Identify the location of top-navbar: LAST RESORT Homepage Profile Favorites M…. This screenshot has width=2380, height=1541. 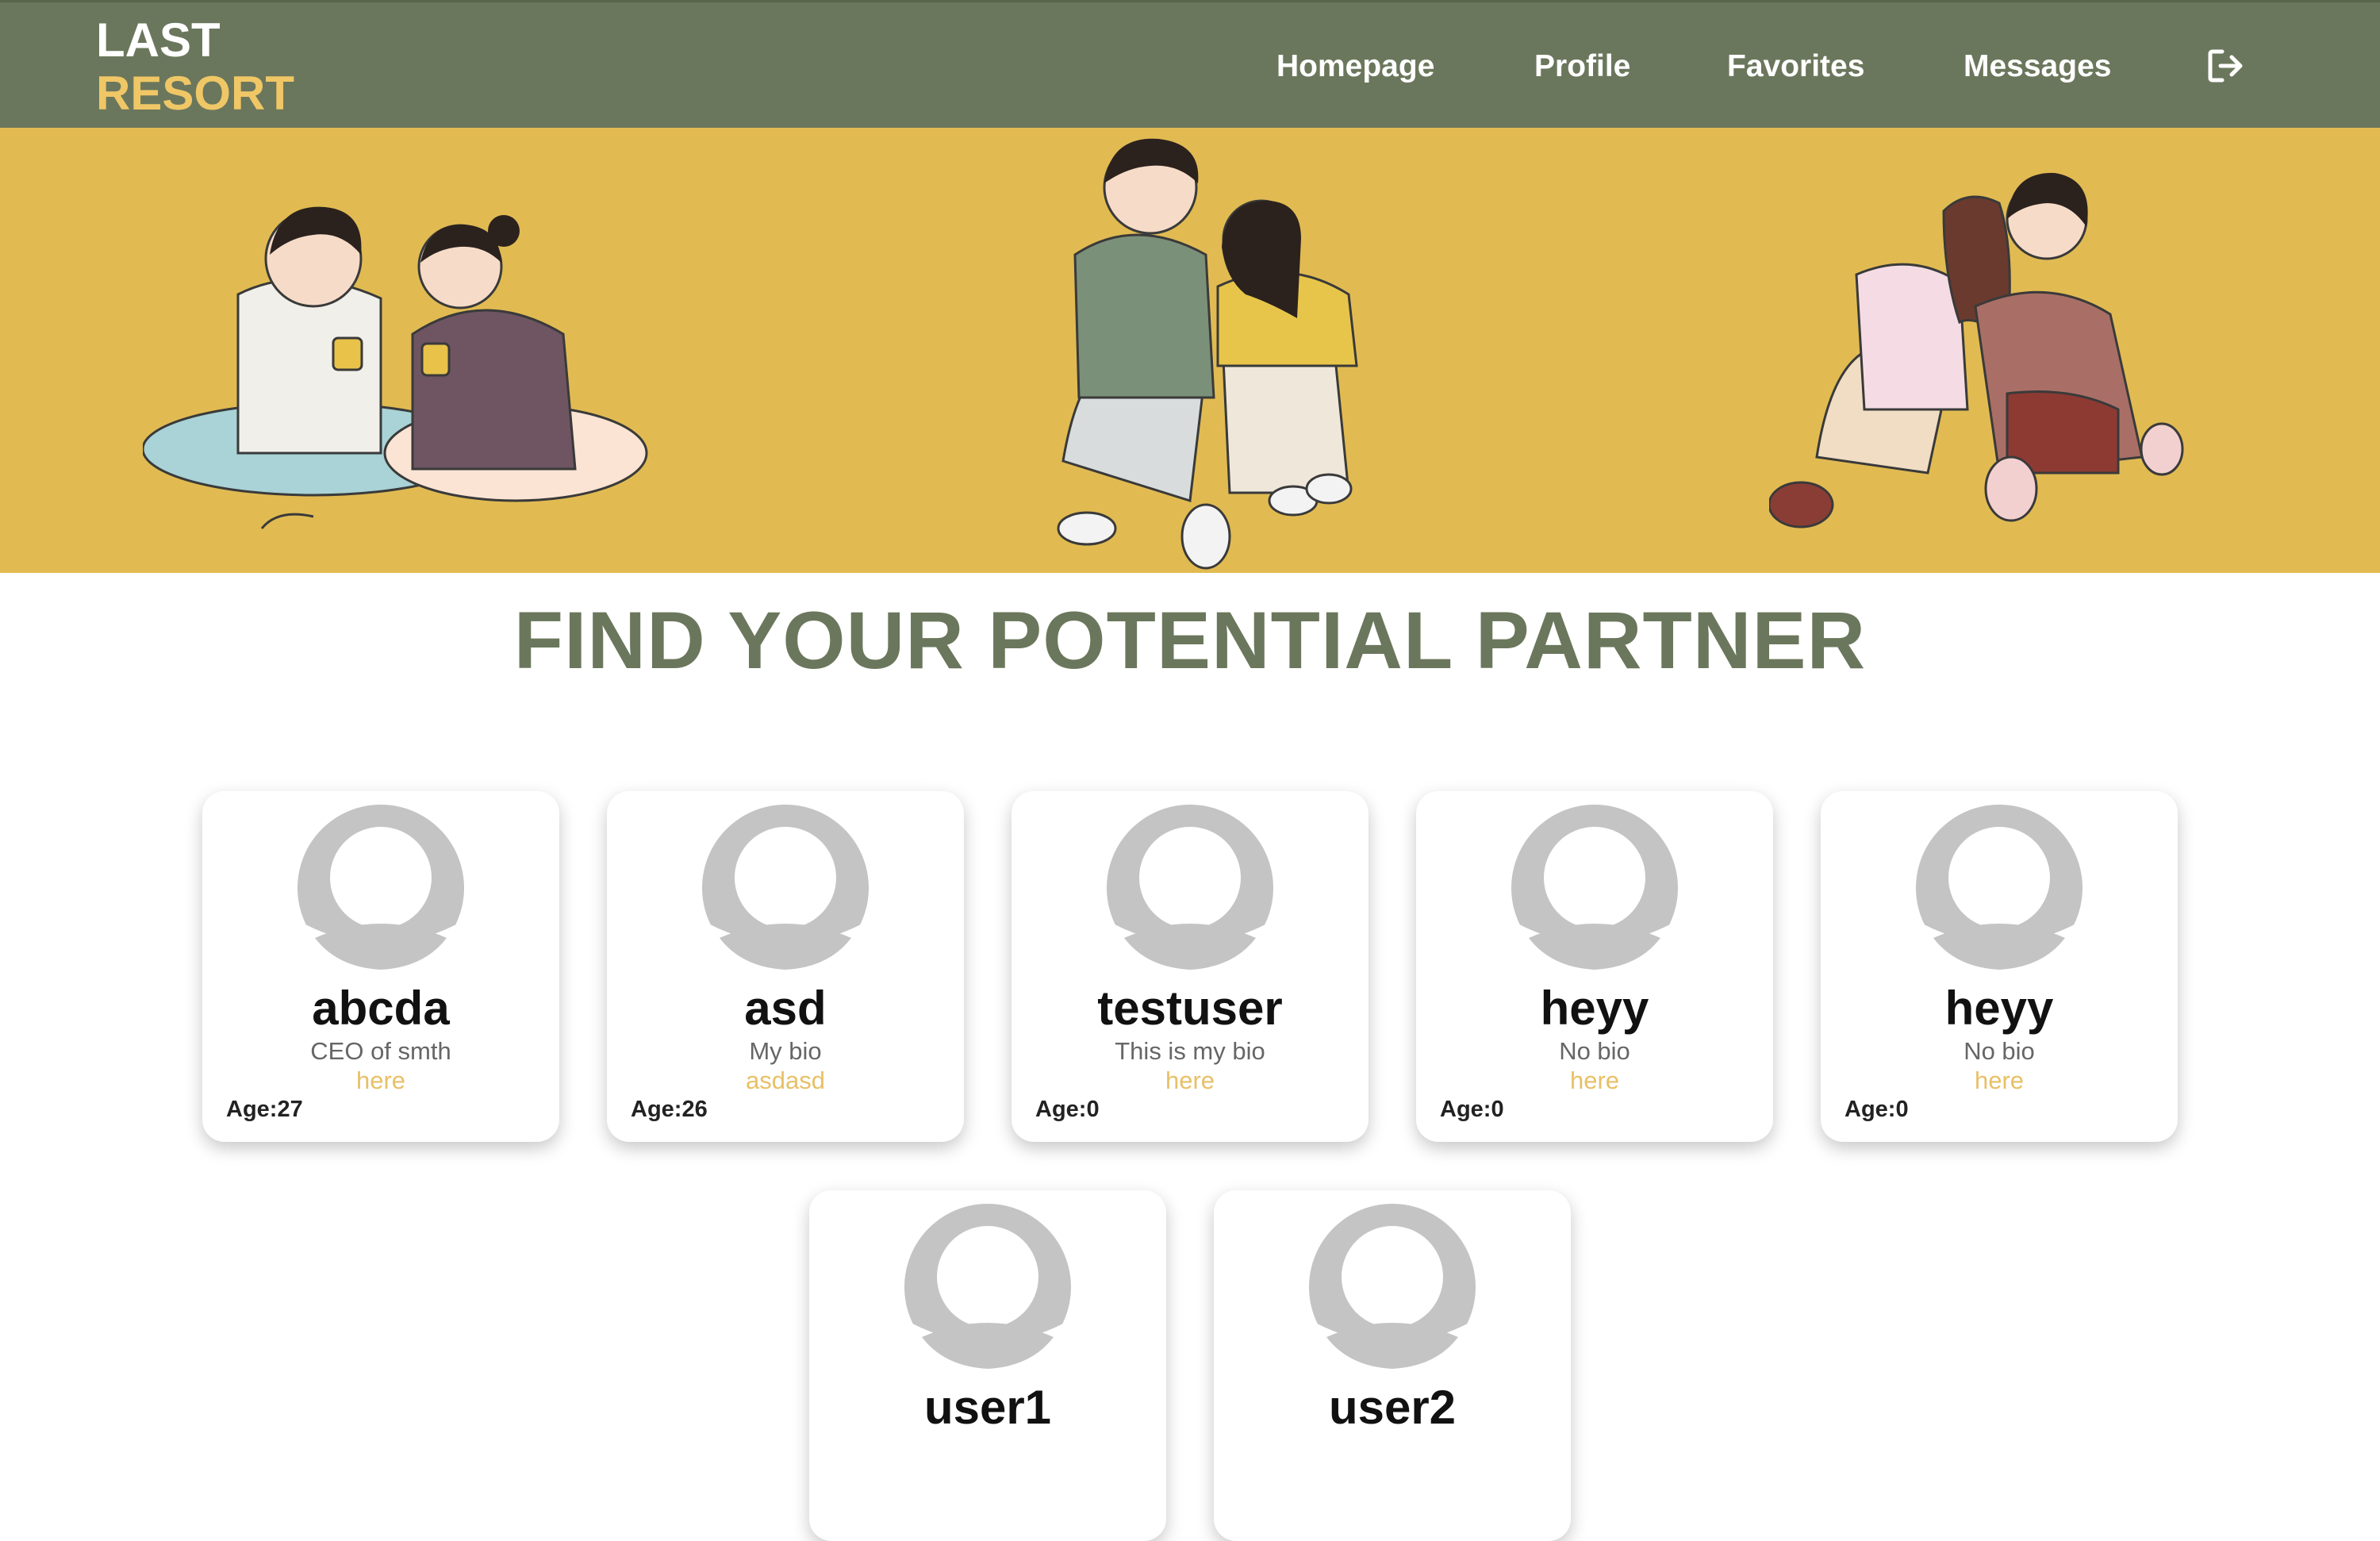
(1190, 64).